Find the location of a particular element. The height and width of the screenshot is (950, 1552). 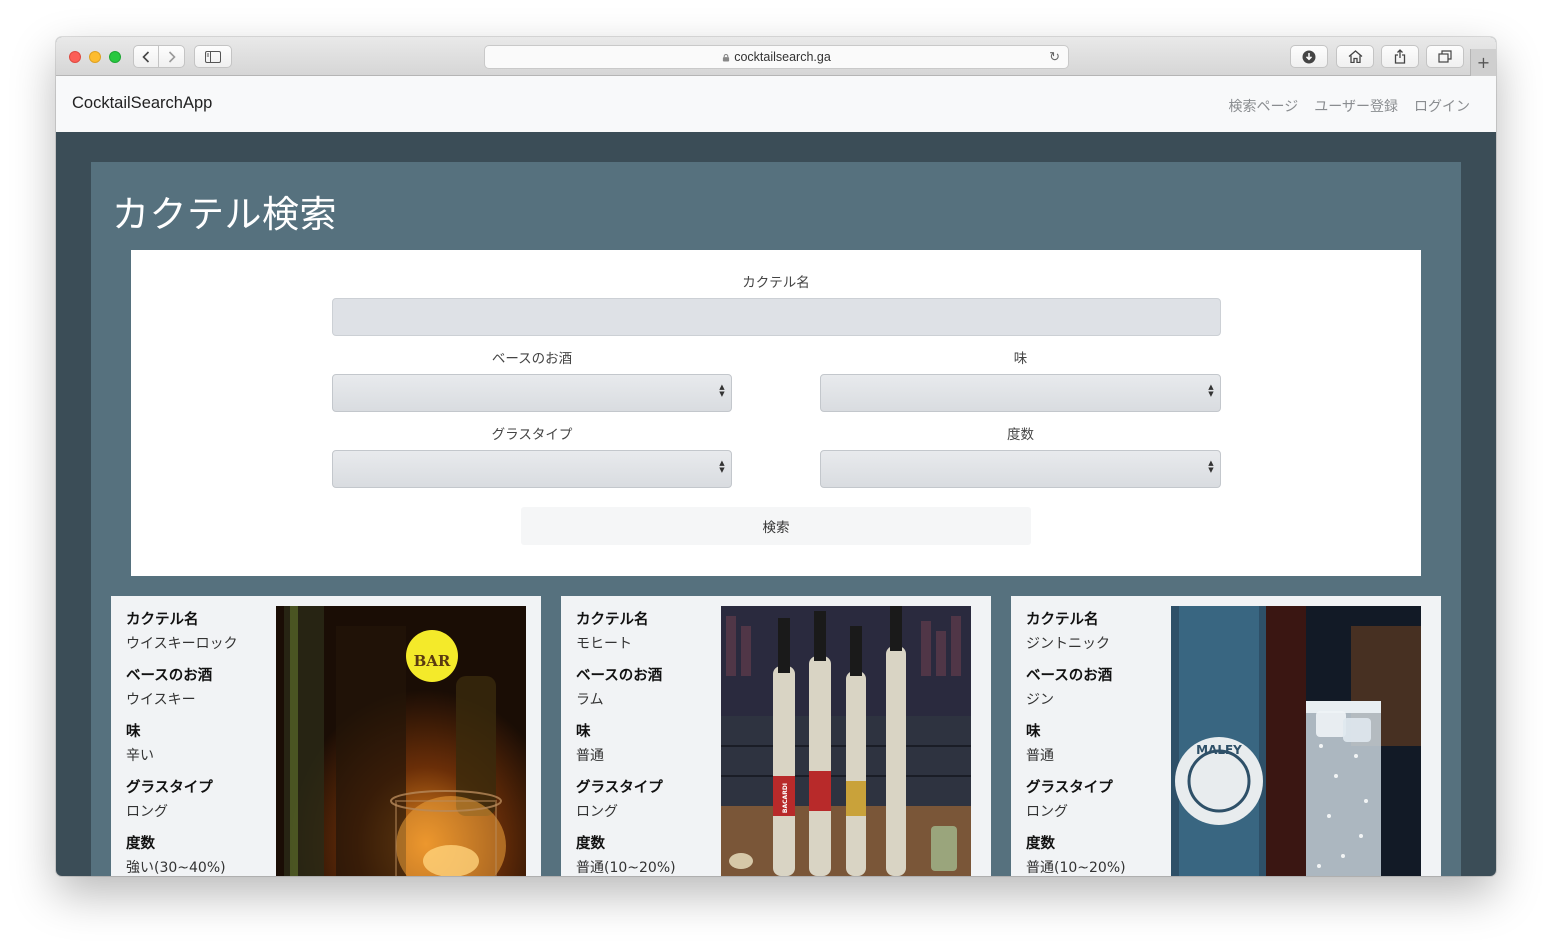

tabs-overview-icon is located at coordinates (1445, 56).